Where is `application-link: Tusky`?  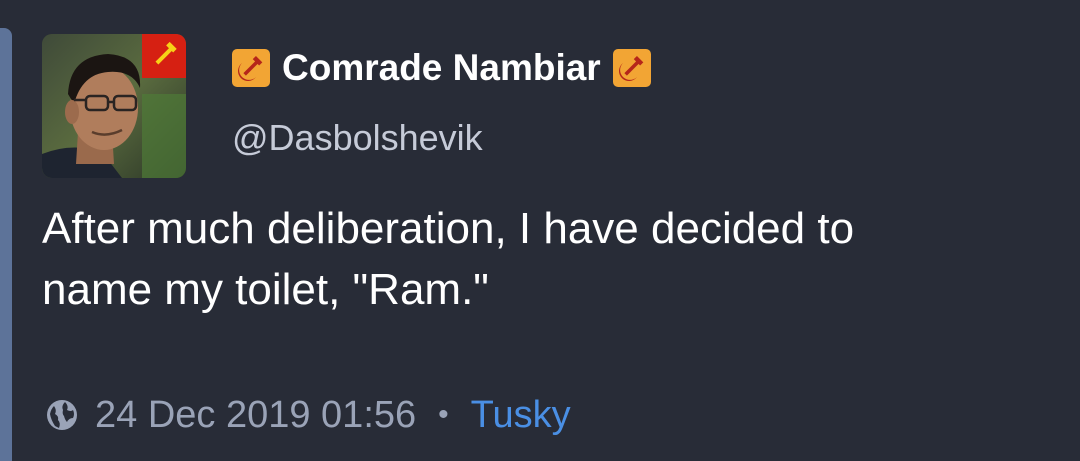
application-link: Tusky is located at coordinates (521, 415).